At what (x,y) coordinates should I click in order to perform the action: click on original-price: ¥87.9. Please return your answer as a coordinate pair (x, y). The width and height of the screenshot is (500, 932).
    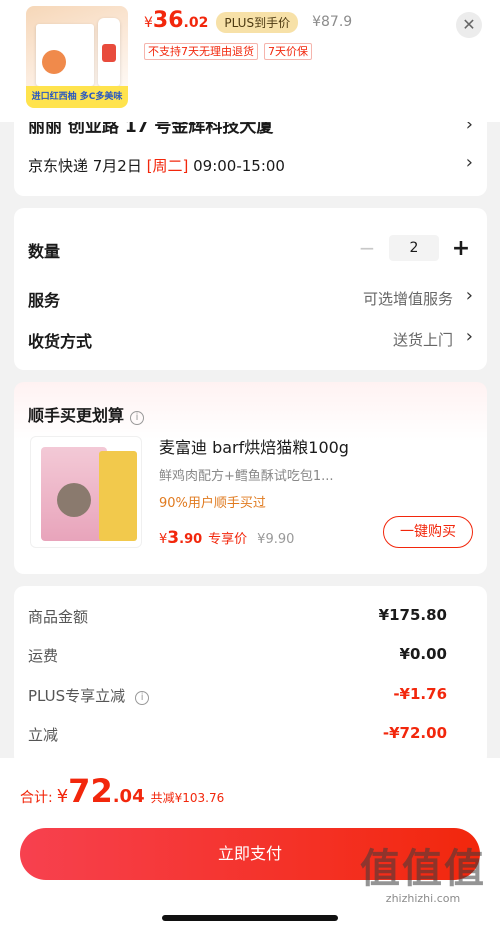
    Looking at the image, I should click on (332, 22).